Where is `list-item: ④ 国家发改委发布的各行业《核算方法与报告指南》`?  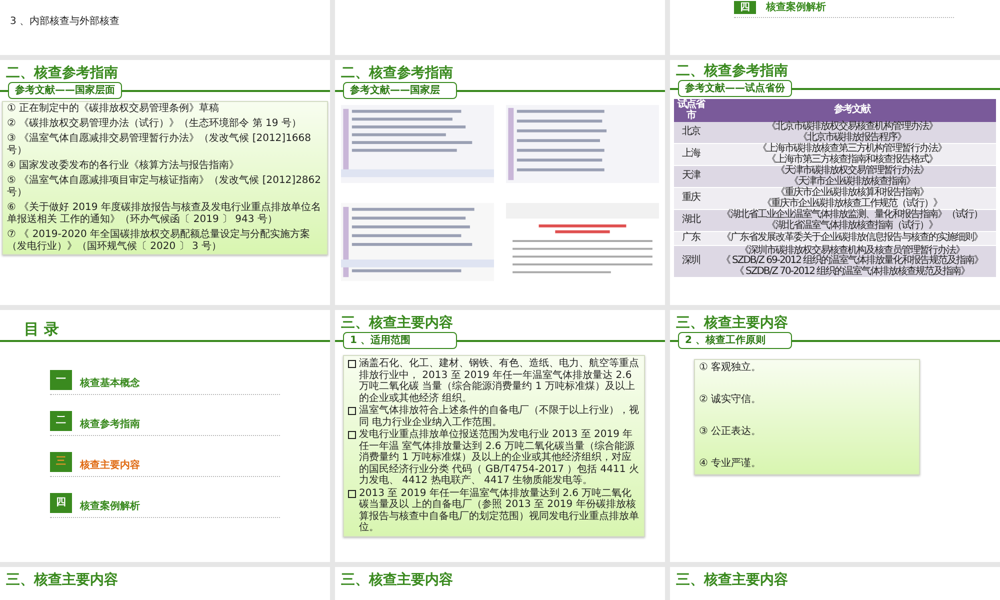
list-item: ④ 国家发改委发布的各行业《核算方法与报告指南》 is located at coordinates (123, 166).